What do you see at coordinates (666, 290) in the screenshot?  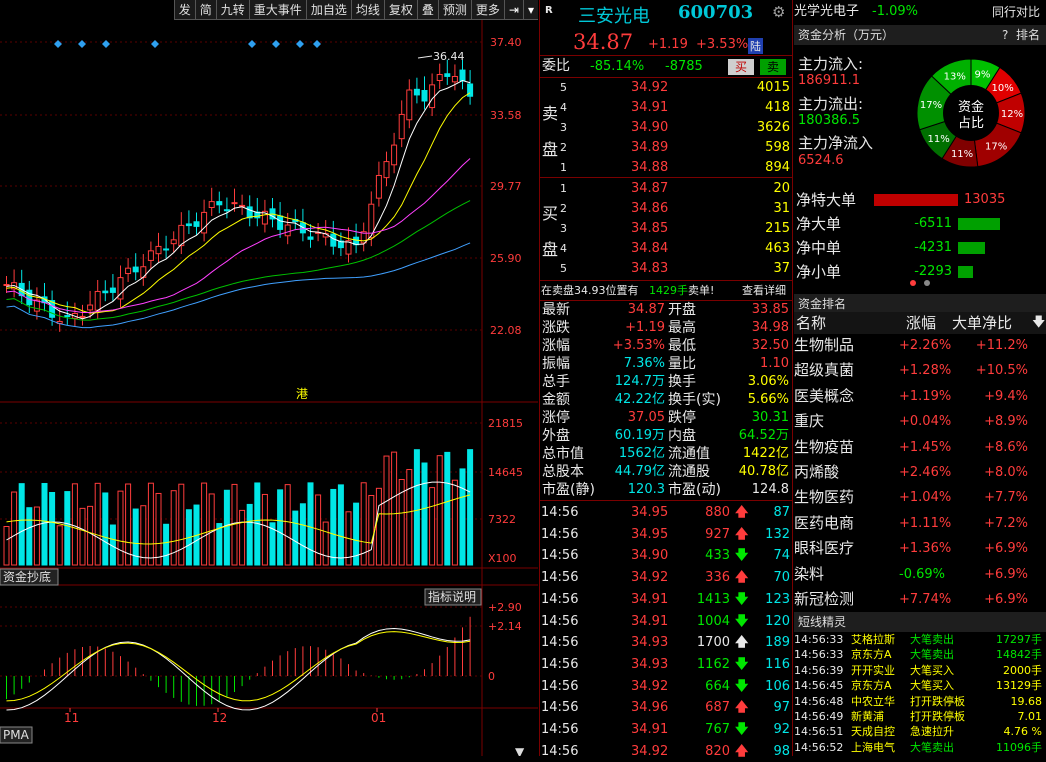 I see `big-order-notice: 在卖盘34.93位置有 1429手 卖单! 查看详细` at bounding box center [666, 290].